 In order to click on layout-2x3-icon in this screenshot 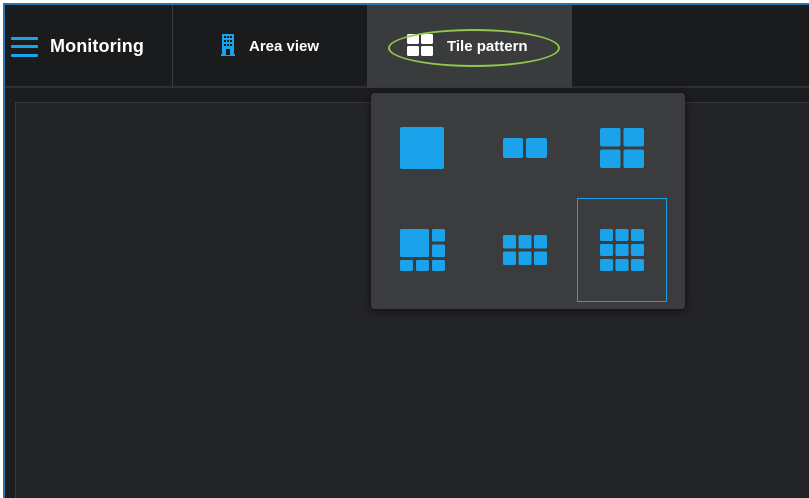, I will do `click(525, 250)`.